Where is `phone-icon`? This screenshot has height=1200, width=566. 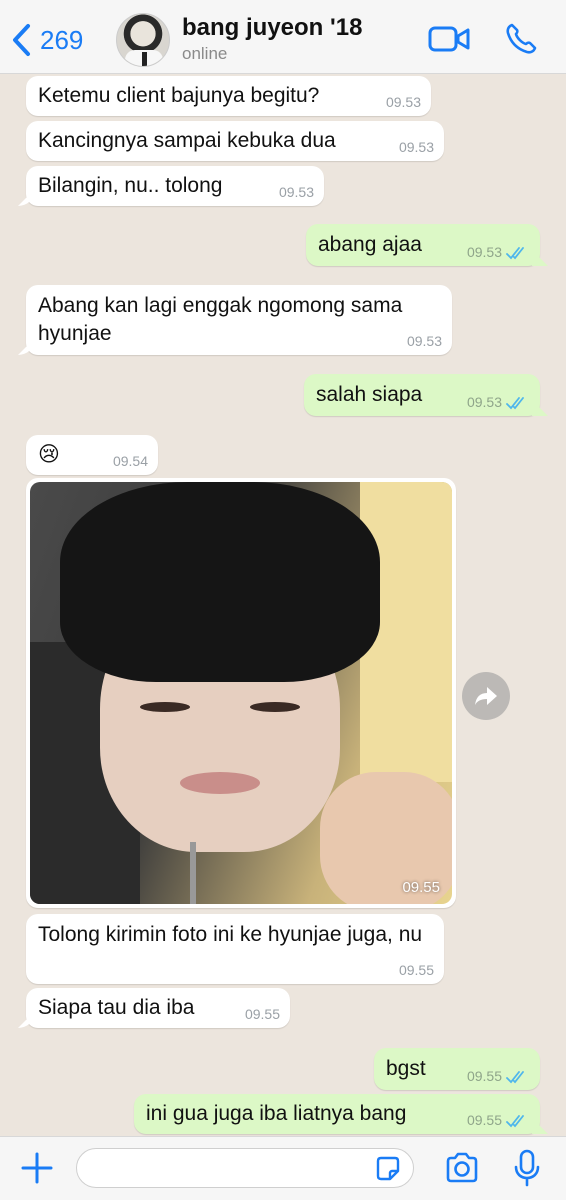 phone-icon is located at coordinates (521, 39).